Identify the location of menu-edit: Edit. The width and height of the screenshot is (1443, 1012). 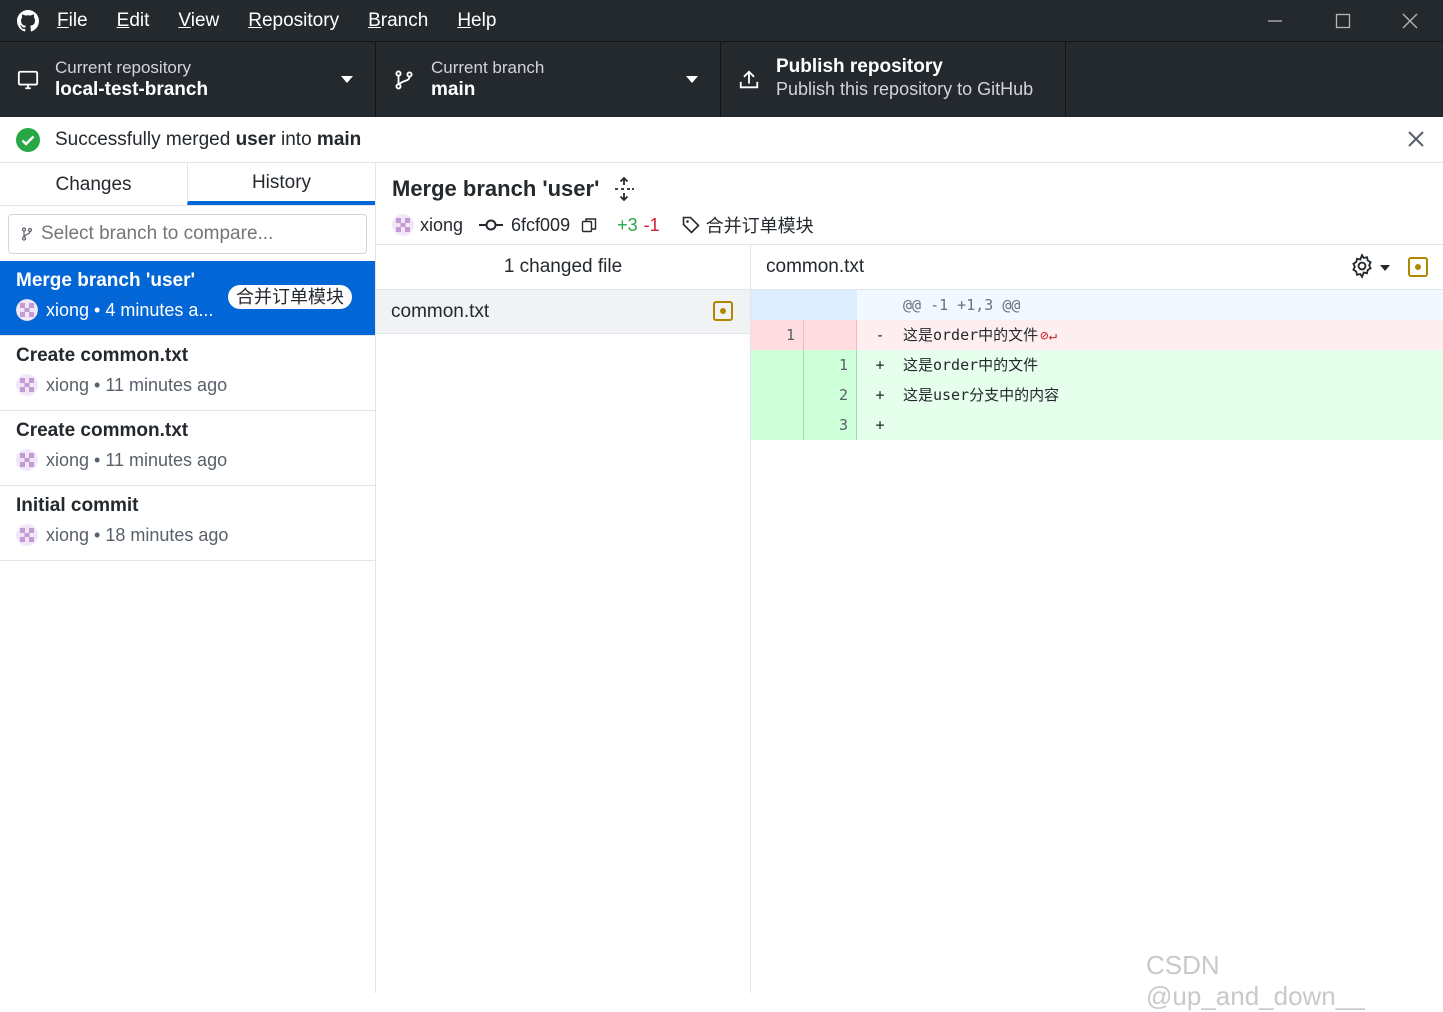
(133, 21).